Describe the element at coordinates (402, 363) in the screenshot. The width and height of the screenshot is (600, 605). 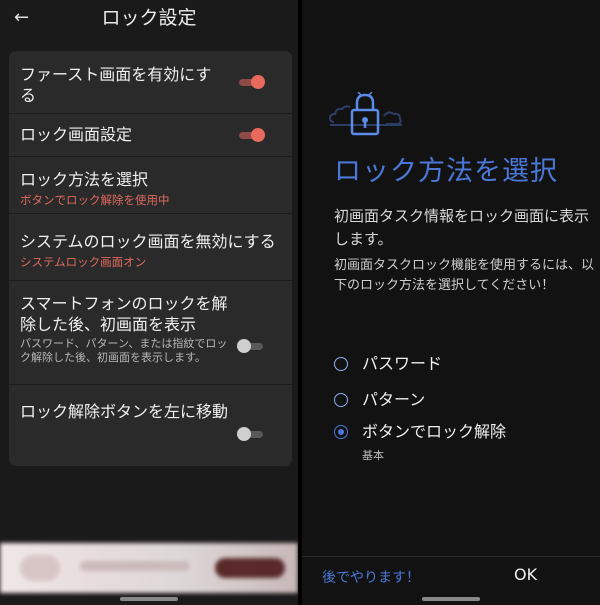
I see `option-label: パスワード` at that location.